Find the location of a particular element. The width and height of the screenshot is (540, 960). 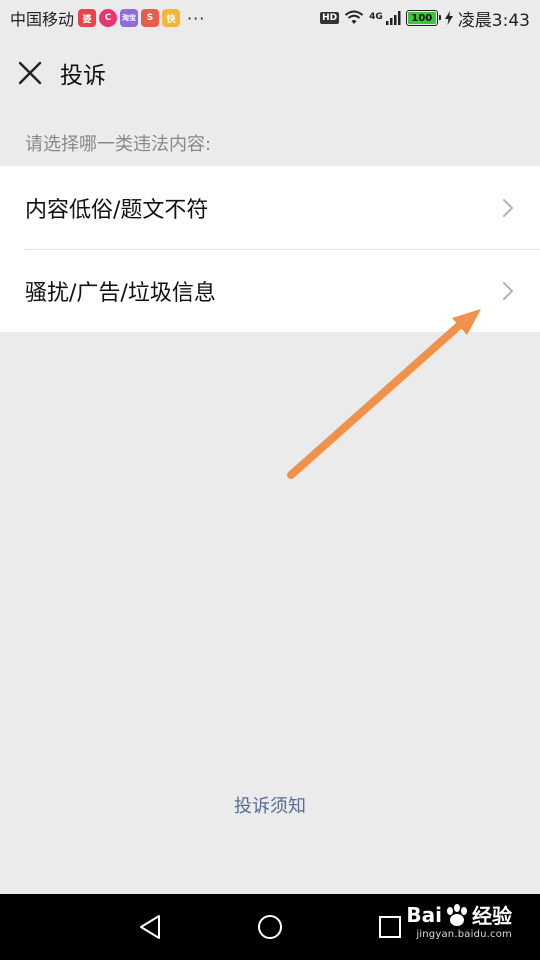

home-button is located at coordinates (270, 927).